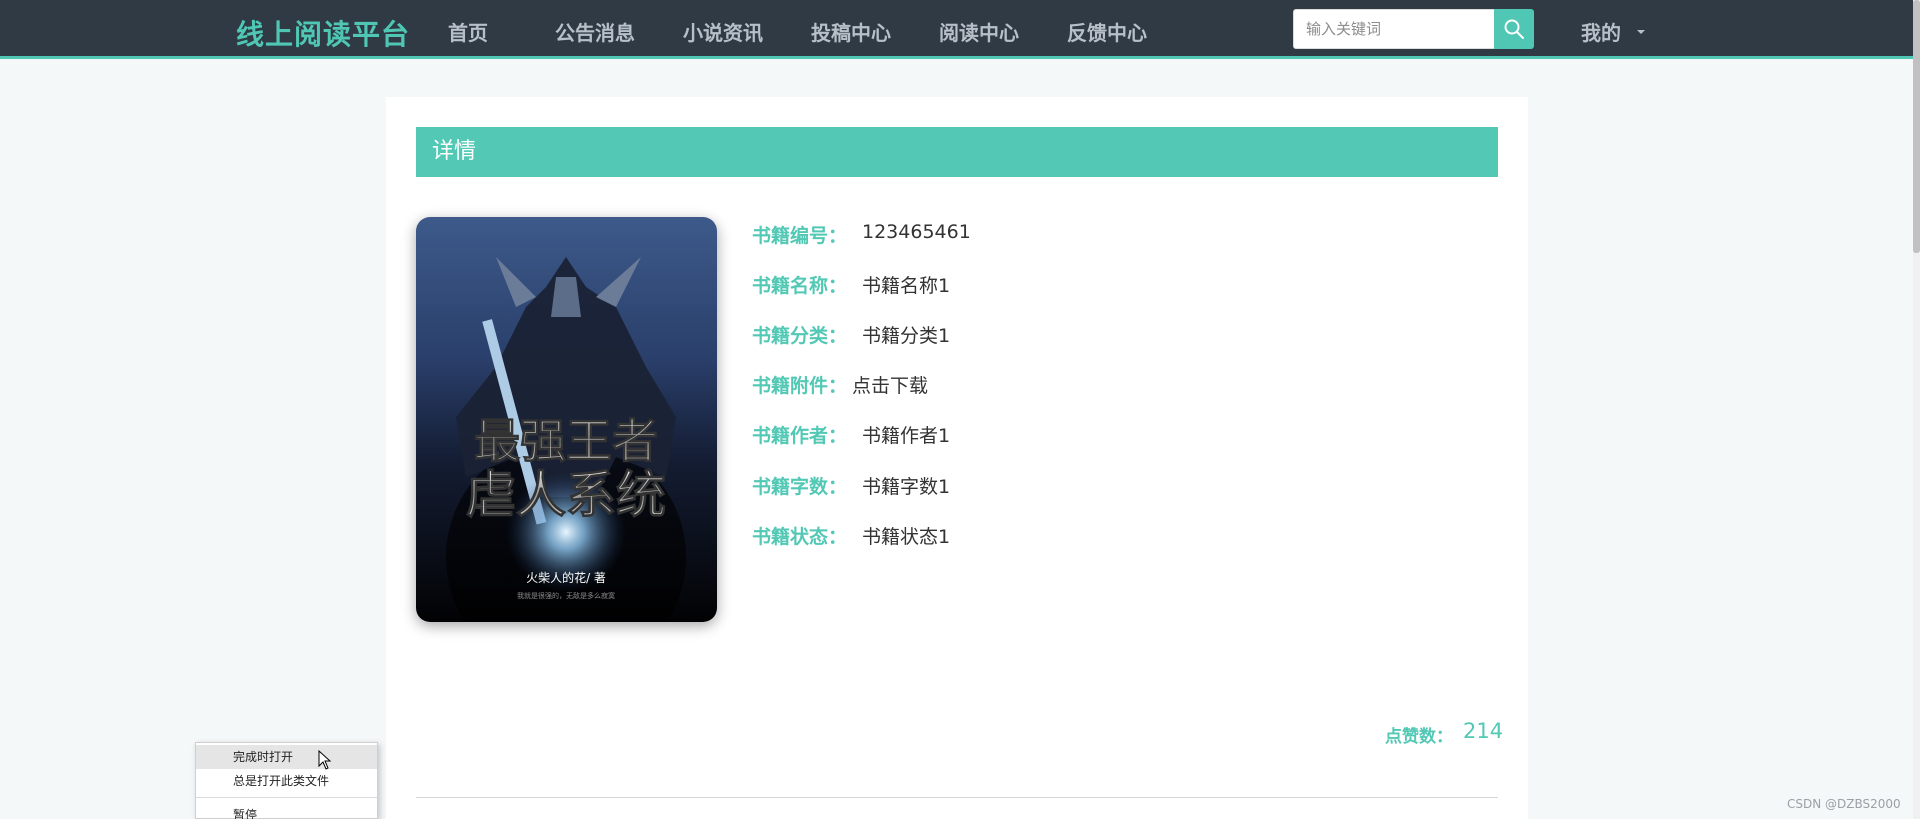  Describe the element at coordinates (595, 31) in the screenshot. I see `nav-announcements: 公告消息` at that location.